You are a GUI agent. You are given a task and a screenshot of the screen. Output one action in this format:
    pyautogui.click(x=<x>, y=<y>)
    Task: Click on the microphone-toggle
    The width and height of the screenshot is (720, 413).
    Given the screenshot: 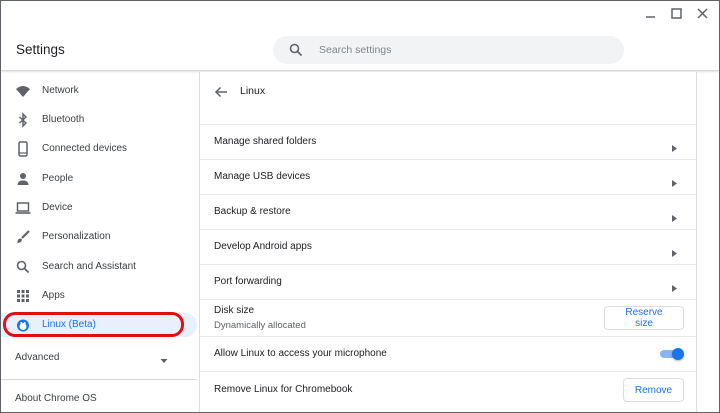 What is the action you would take?
    pyautogui.click(x=672, y=354)
    